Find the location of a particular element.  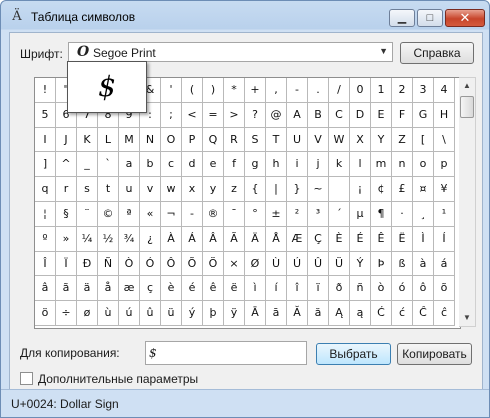

character-cell: N is located at coordinates (150, 140).